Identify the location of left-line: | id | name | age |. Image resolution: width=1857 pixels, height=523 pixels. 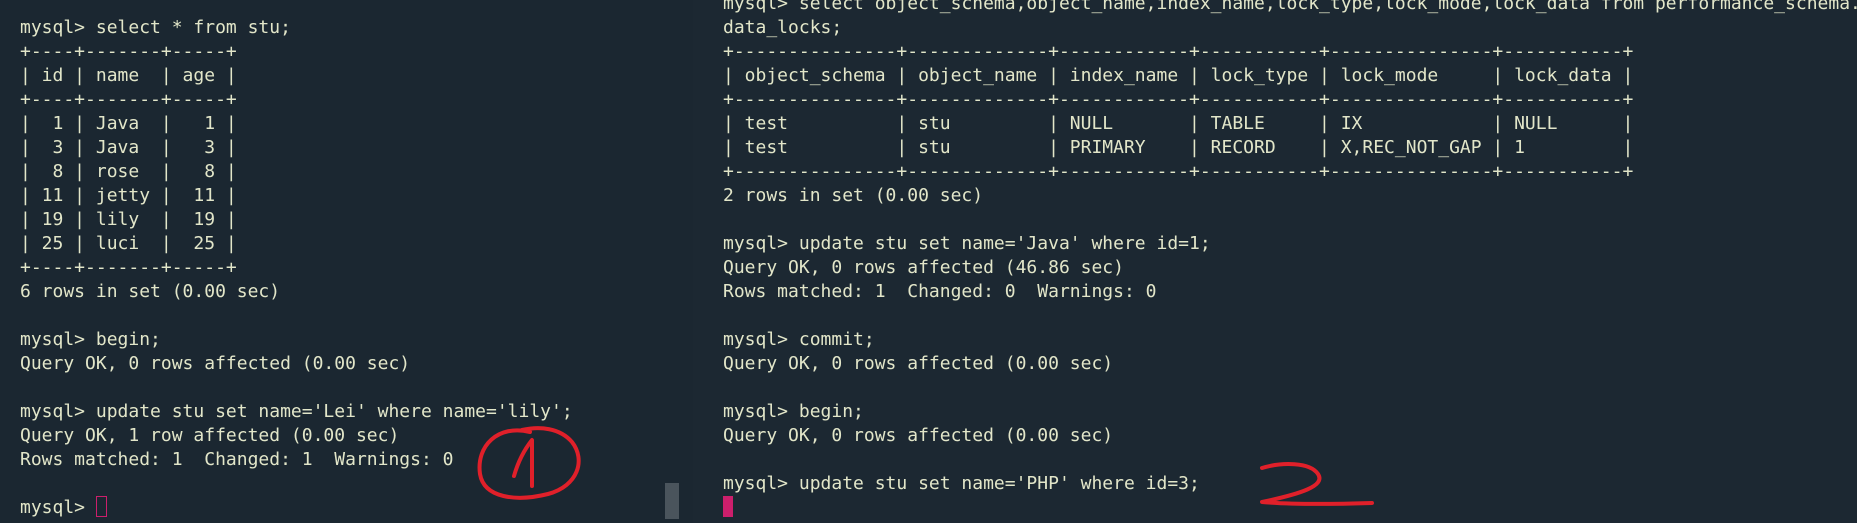
(128, 75).